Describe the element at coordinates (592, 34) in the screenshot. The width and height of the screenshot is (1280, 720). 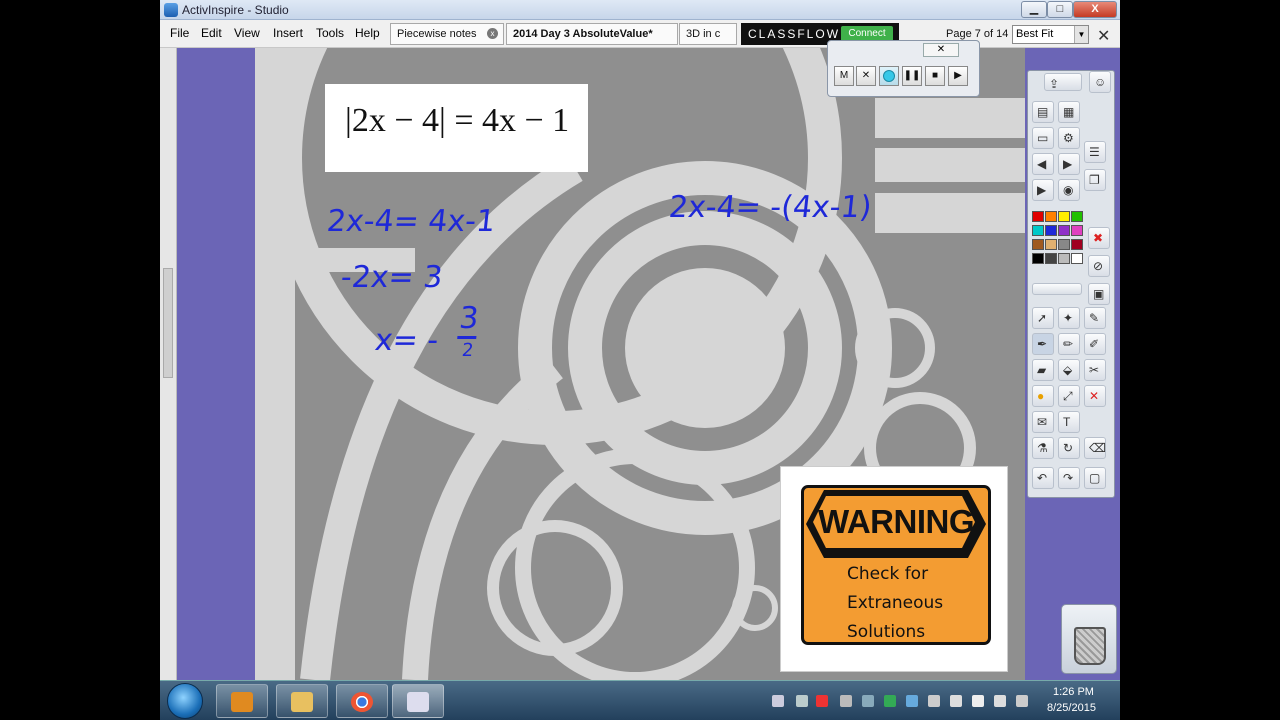
I see `tab-absolute-value: 2014 Day 3 AbsoluteValue*` at that location.